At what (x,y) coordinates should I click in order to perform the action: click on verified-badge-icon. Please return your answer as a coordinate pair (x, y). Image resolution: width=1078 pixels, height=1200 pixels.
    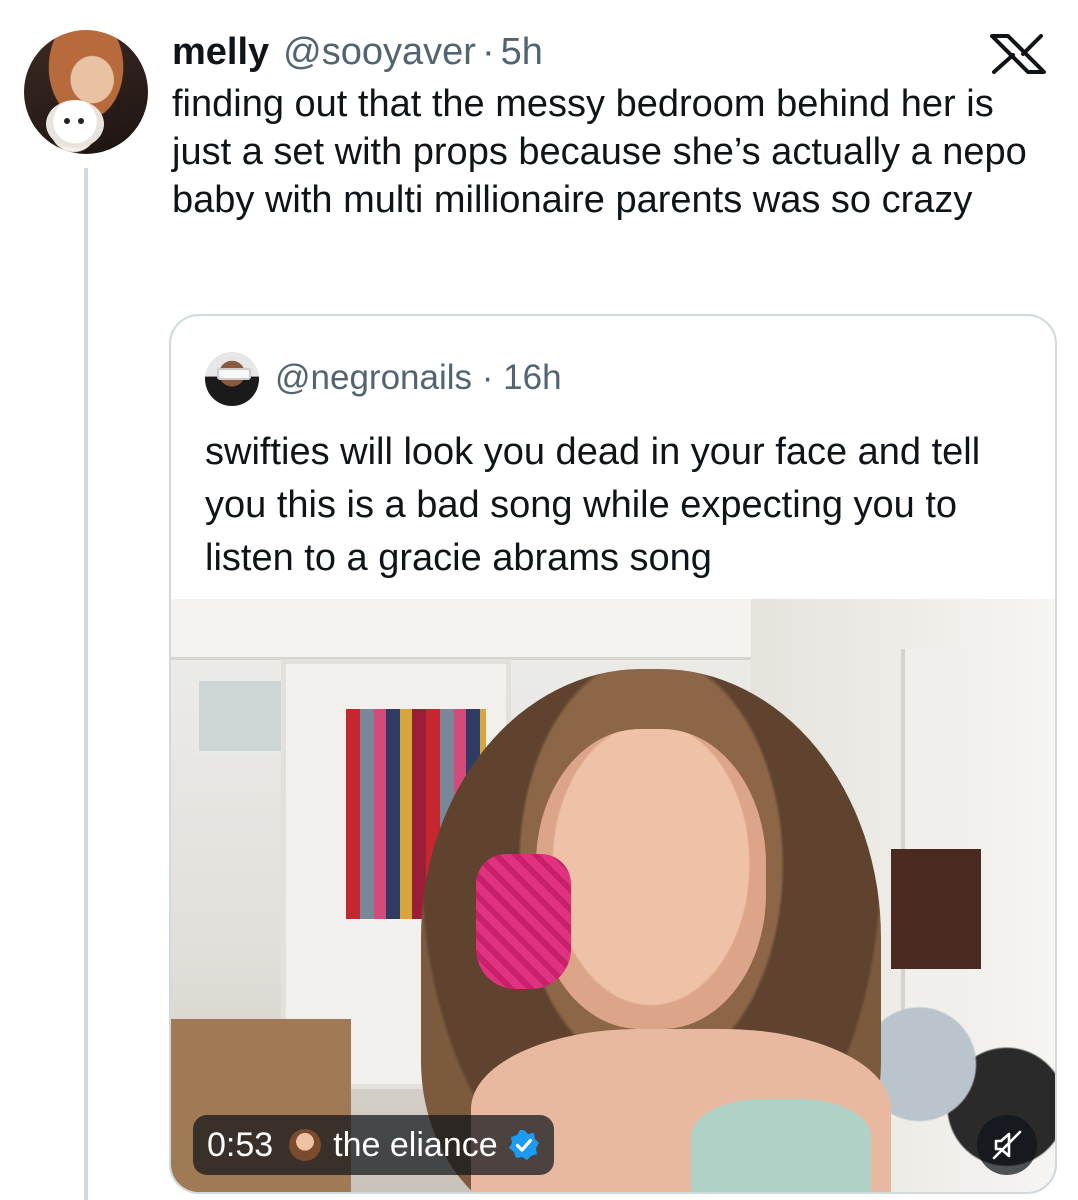
    Looking at the image, I should click on (523, 1145).